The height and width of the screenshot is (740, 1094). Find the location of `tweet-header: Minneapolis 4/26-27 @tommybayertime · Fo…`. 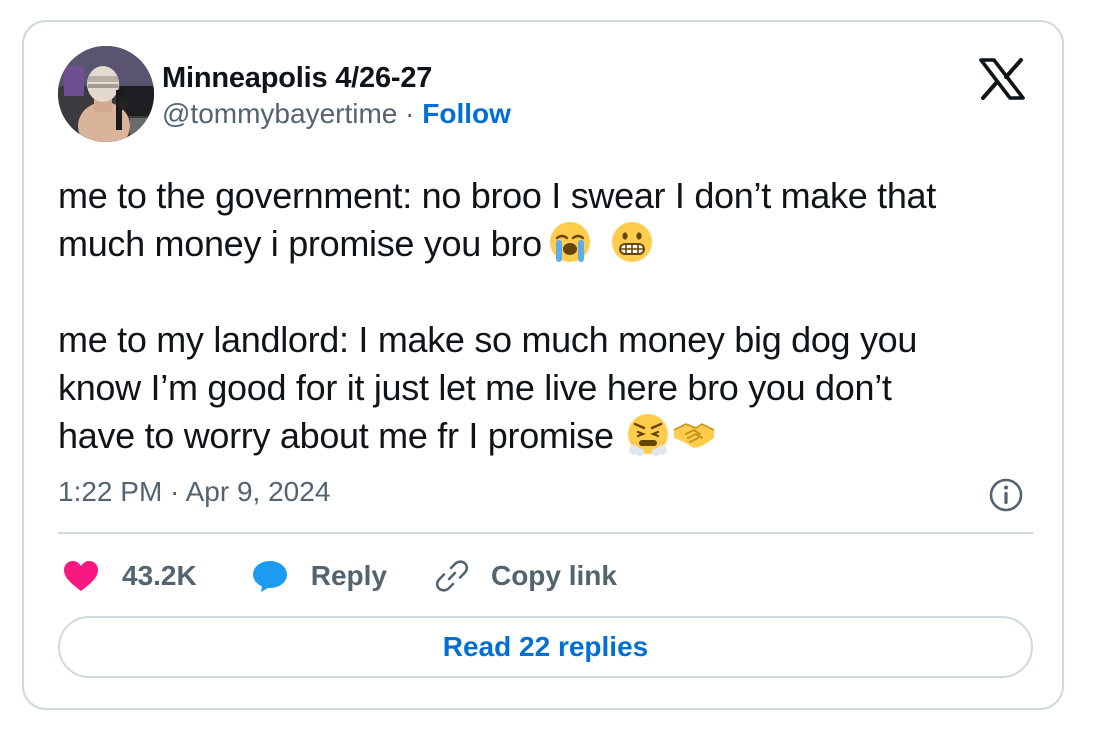

tweet-header: Minneapolis 4/26-27 @tommybayertime · Fo… is located at coordinates (545, 96).